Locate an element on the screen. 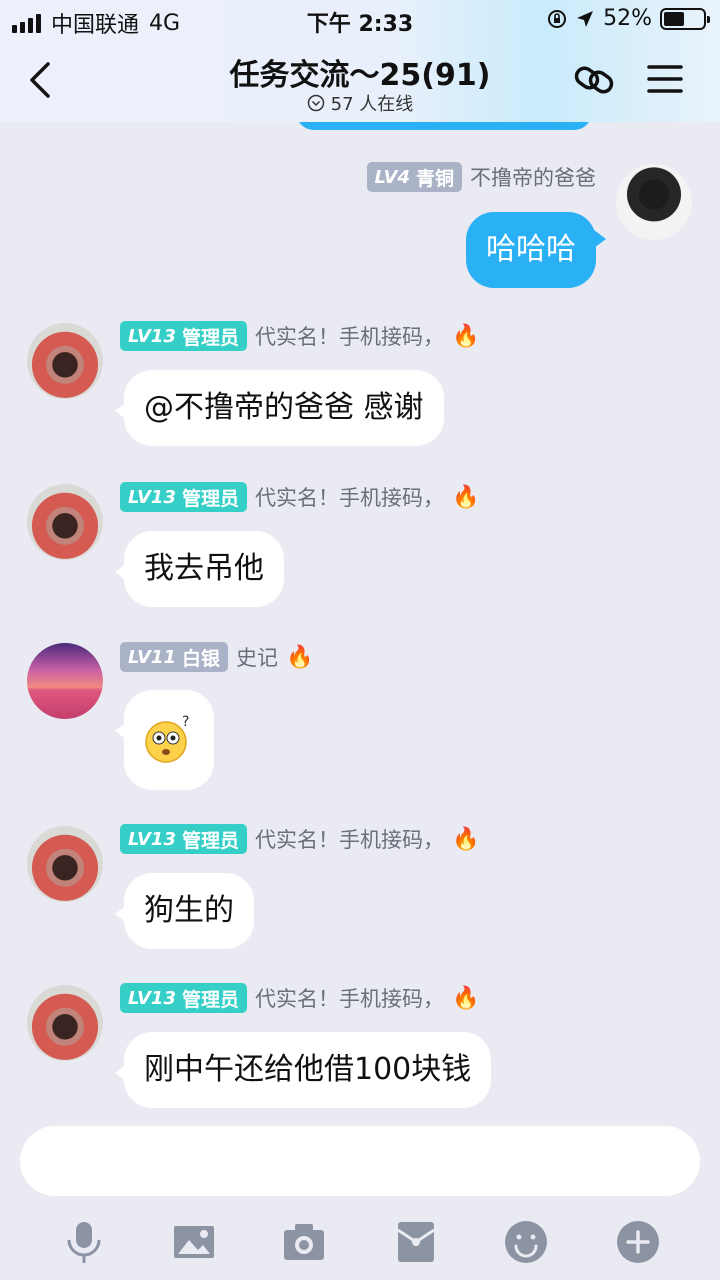 The image size is (720, 1280). camera-icon is located at coordinates (304, 1242).